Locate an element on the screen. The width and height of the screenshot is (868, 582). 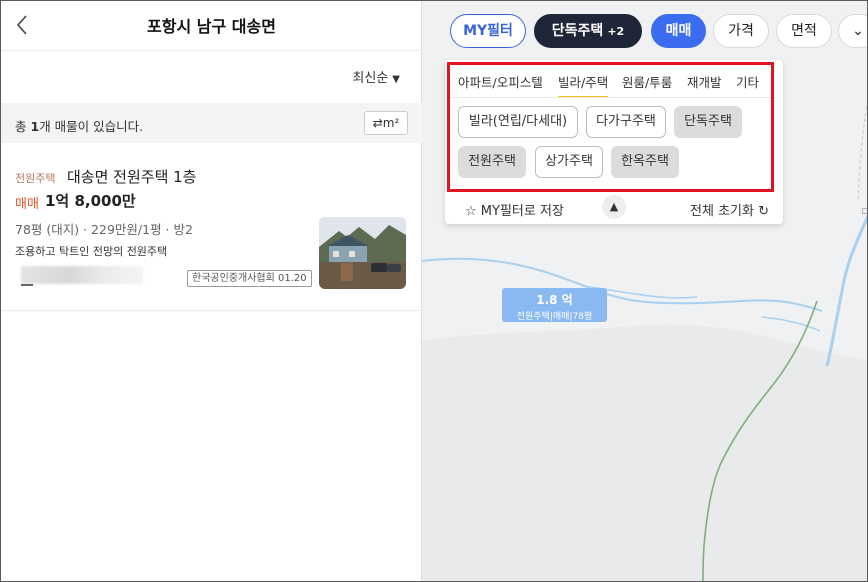
listing-name: 대송면 전원주택 1층 is located at coordinates (132, 177).